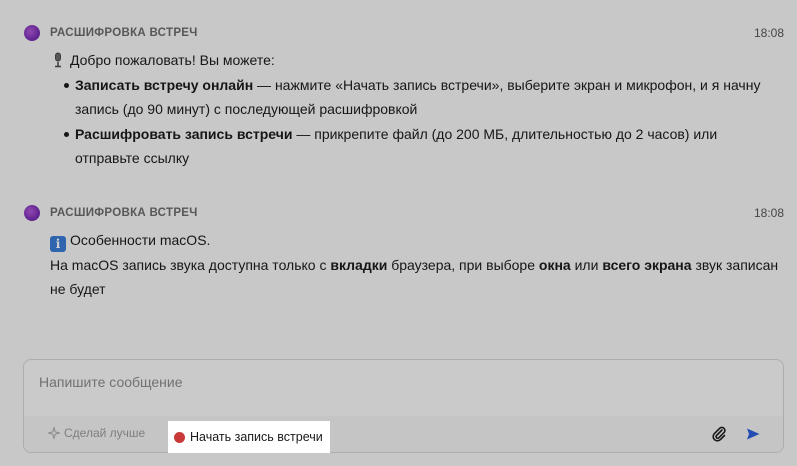 The image size is (797, 466). I want to click on improve-button: Сделай лучше, so click(96, 433).